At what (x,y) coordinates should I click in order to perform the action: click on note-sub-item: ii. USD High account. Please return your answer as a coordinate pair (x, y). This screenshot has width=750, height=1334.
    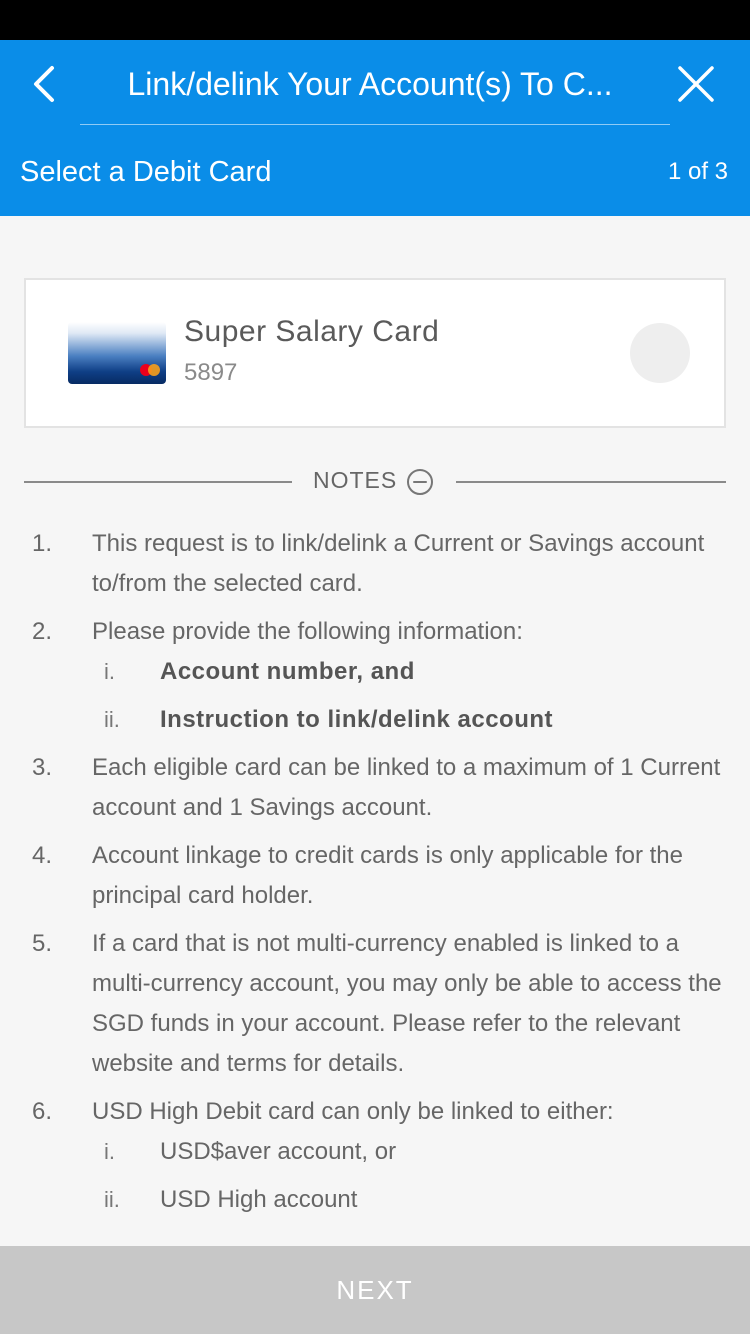
    Looking at the image, I should click on (375, 1200).